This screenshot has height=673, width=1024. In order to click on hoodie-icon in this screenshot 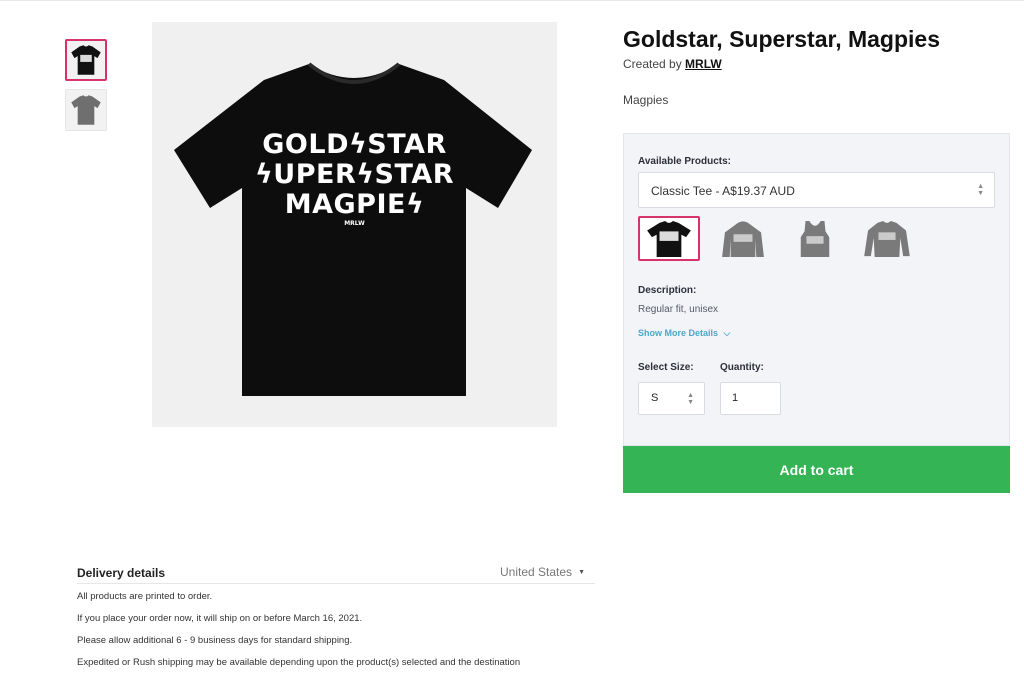, I will do `click(743, 238)`.